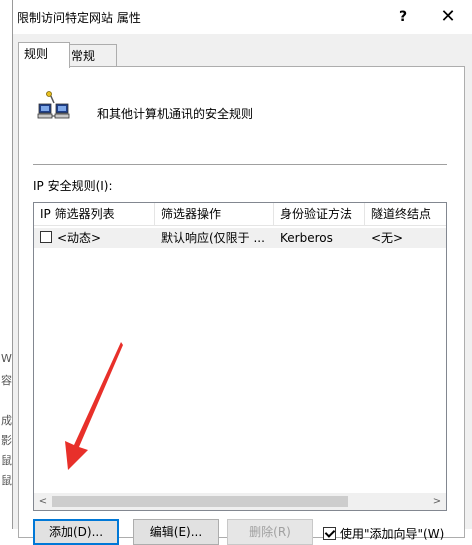 The height and width of the screenshot is (545, 472). What do you see at coordinates (46, 237) in the screenshot?
I see `rule-checkbox` at bounding box center [46, 237].